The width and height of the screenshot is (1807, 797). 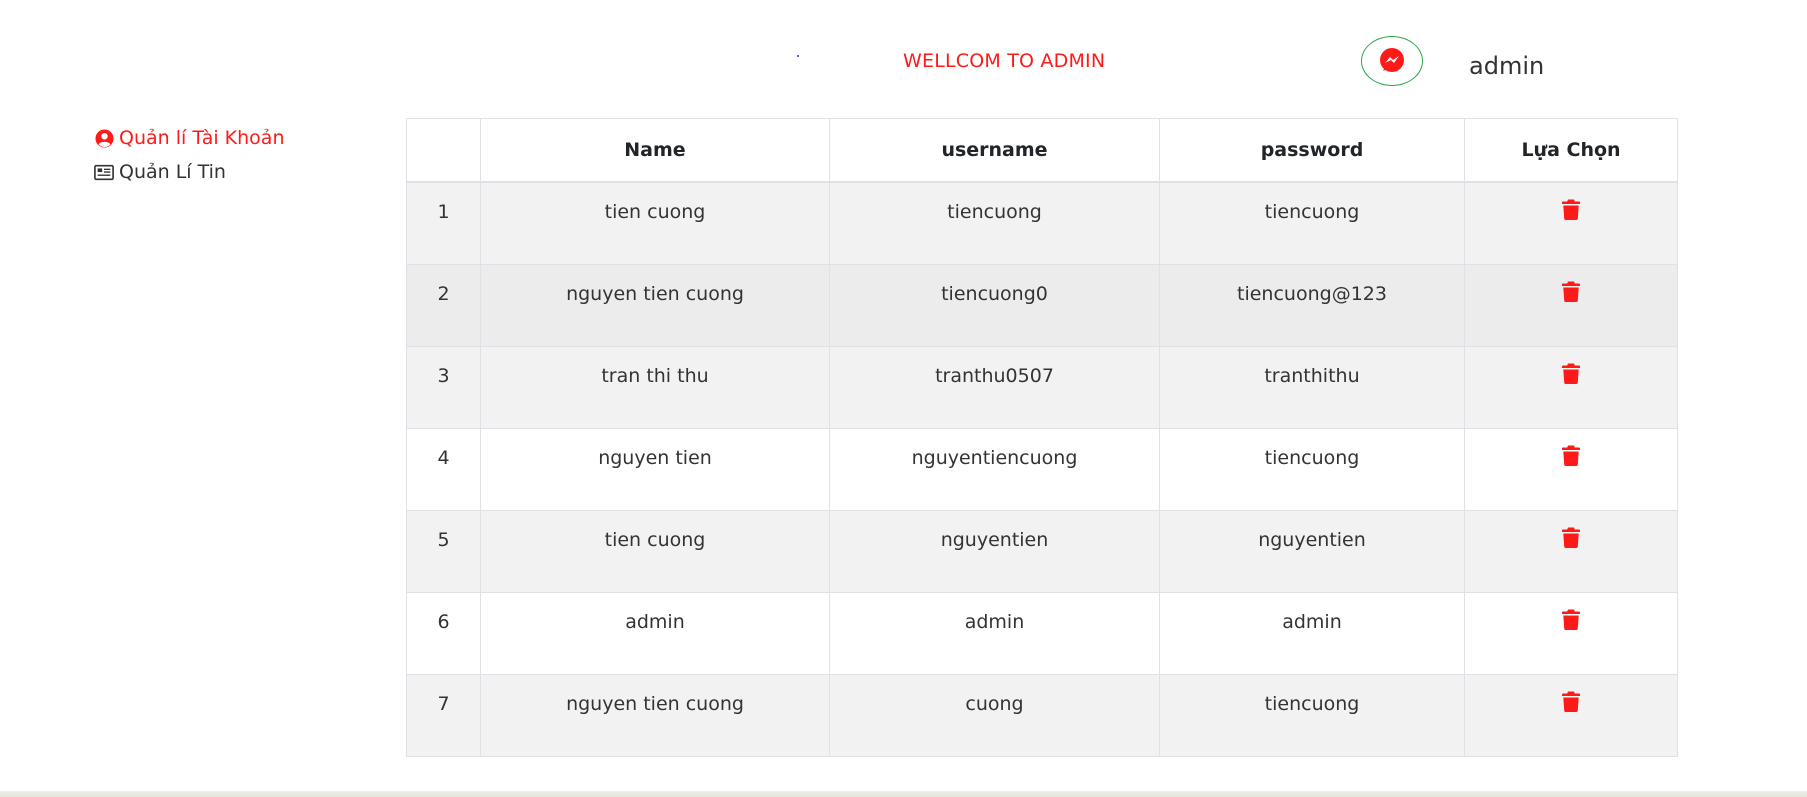 I want to click on row-password: tranthithu, so click(x=1312, y=376).